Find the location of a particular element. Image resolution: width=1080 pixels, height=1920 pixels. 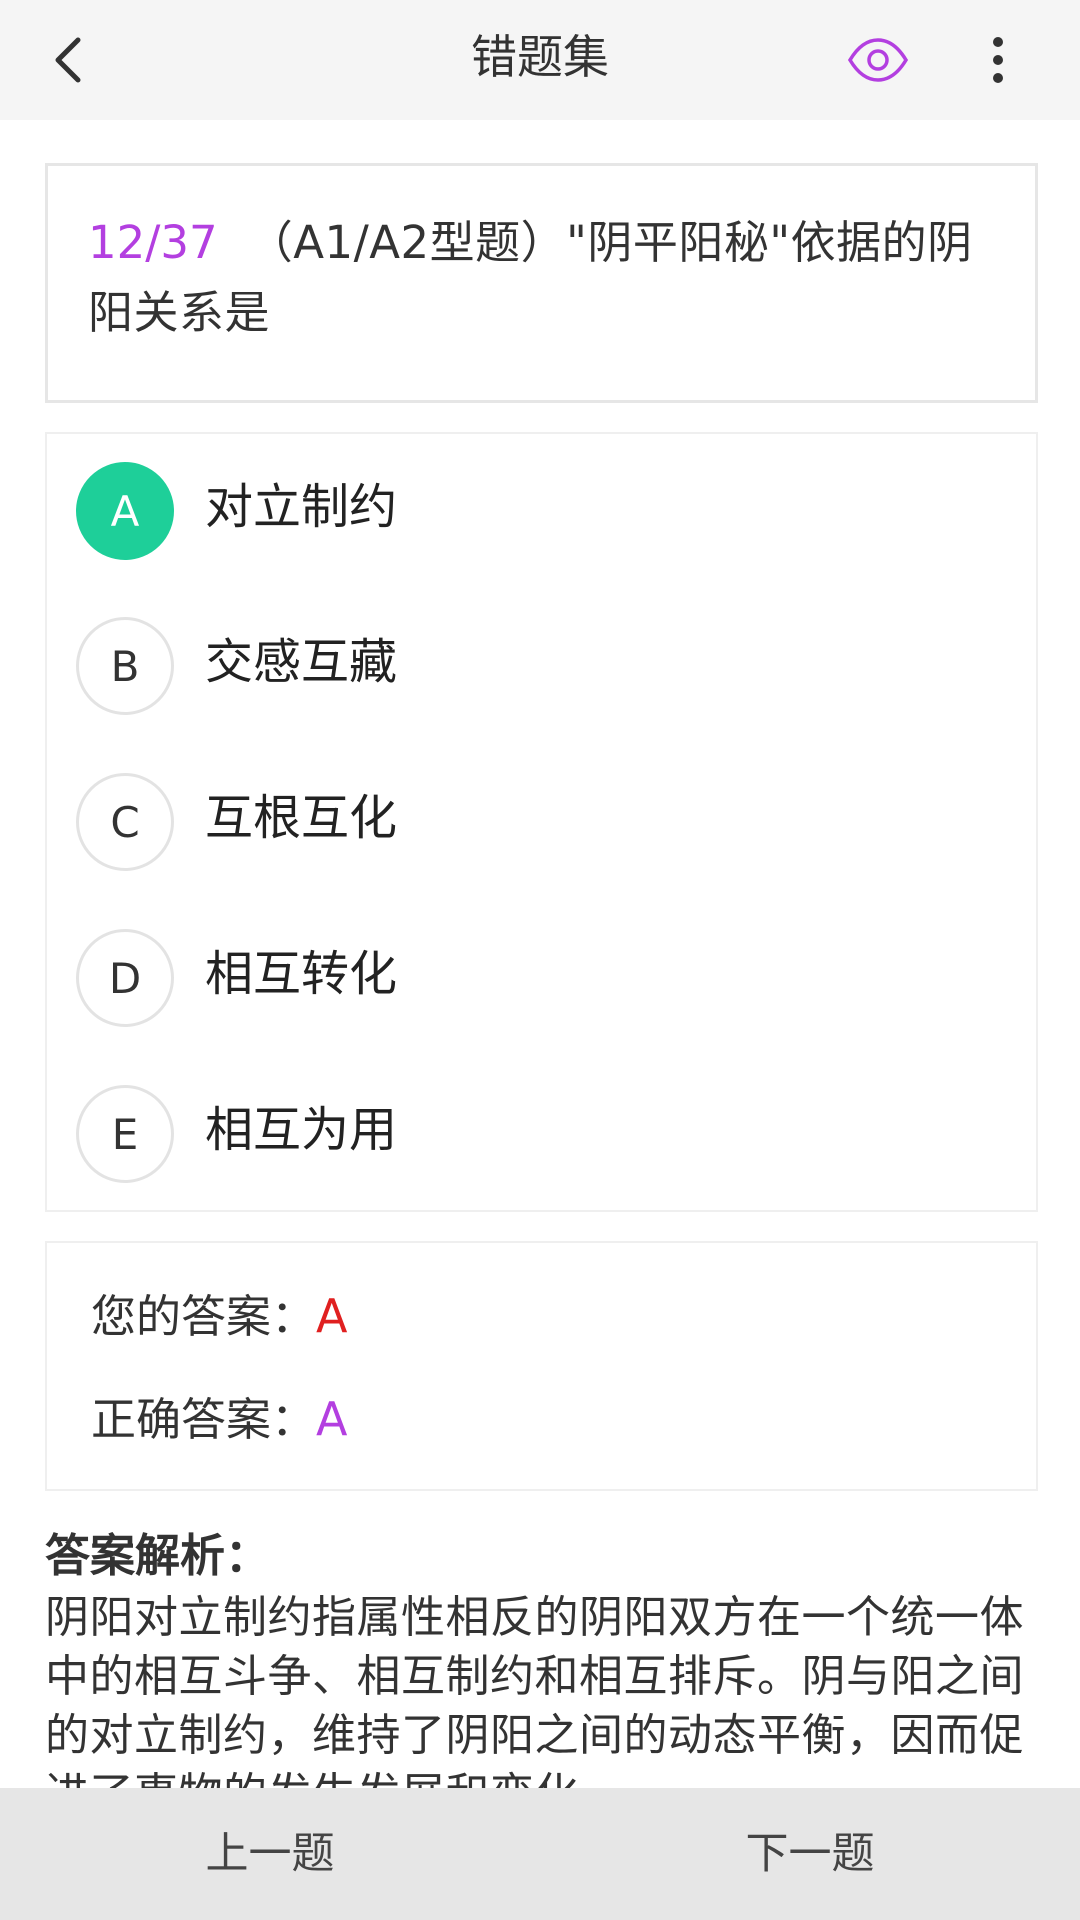

option-letter-badge: C is located at coordinates (125, 822).